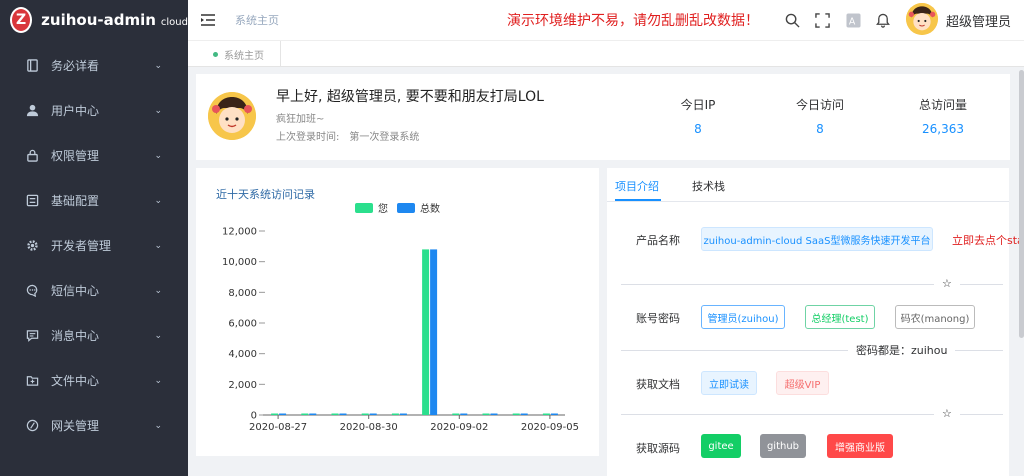 This screenshot has height=476, width=1024. Describe the element at coordinates (817, 239) in the screenshot. I see `product-chip: zuihou-admin-cloud SaaS型微服务快速开发平台` at that location.